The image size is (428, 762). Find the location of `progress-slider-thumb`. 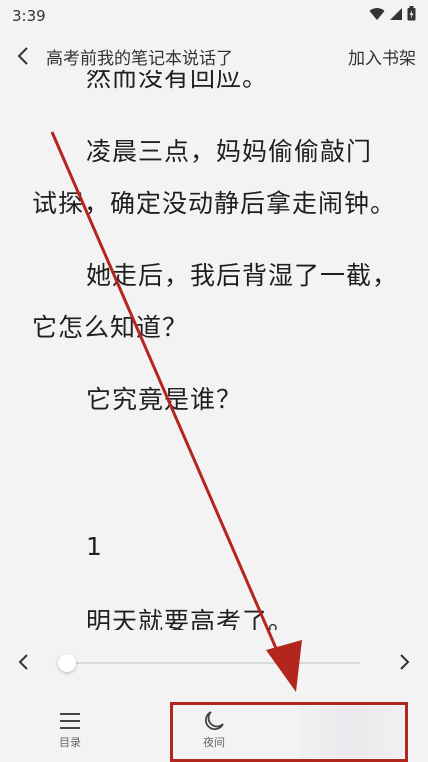

progress-slider-thumb is located at coordinates (67, 663).